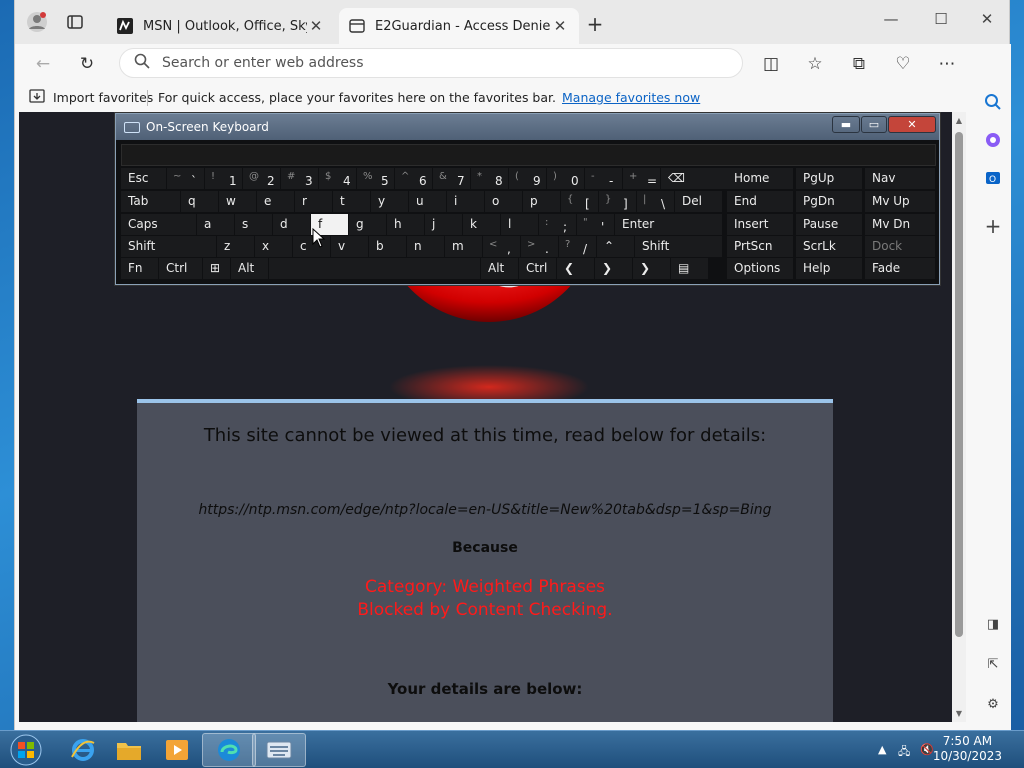 This screenshot has width=1024, height=768. What do you see at coordinates (891, 19) in the screenshot?
I see `minimize-icon: —` at bounding box center [891, 19].